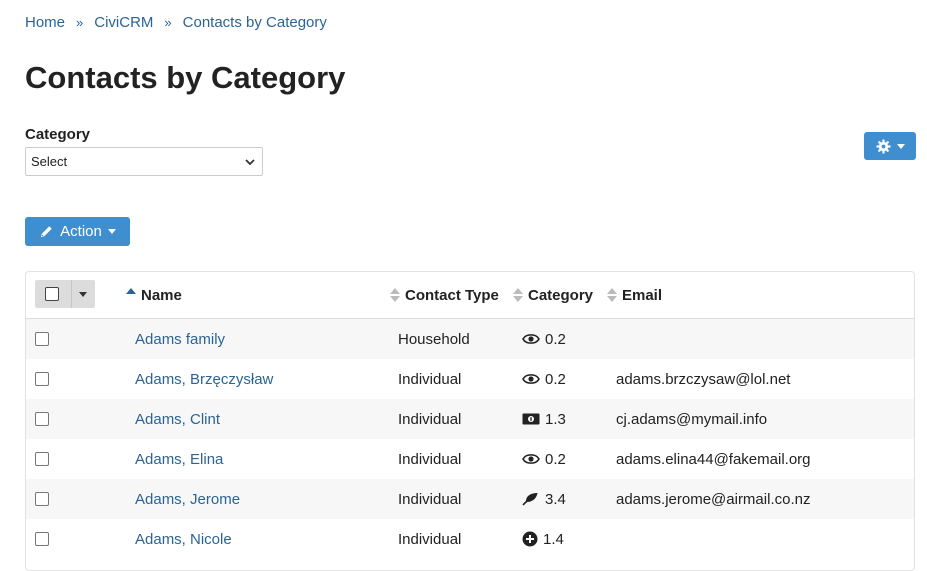 The width and height of the screenshot is (927, 571). What do you see at coordinates (531, 419) in the screenshot?
I see `money-bill-icon` at bounding box center [531, 419].